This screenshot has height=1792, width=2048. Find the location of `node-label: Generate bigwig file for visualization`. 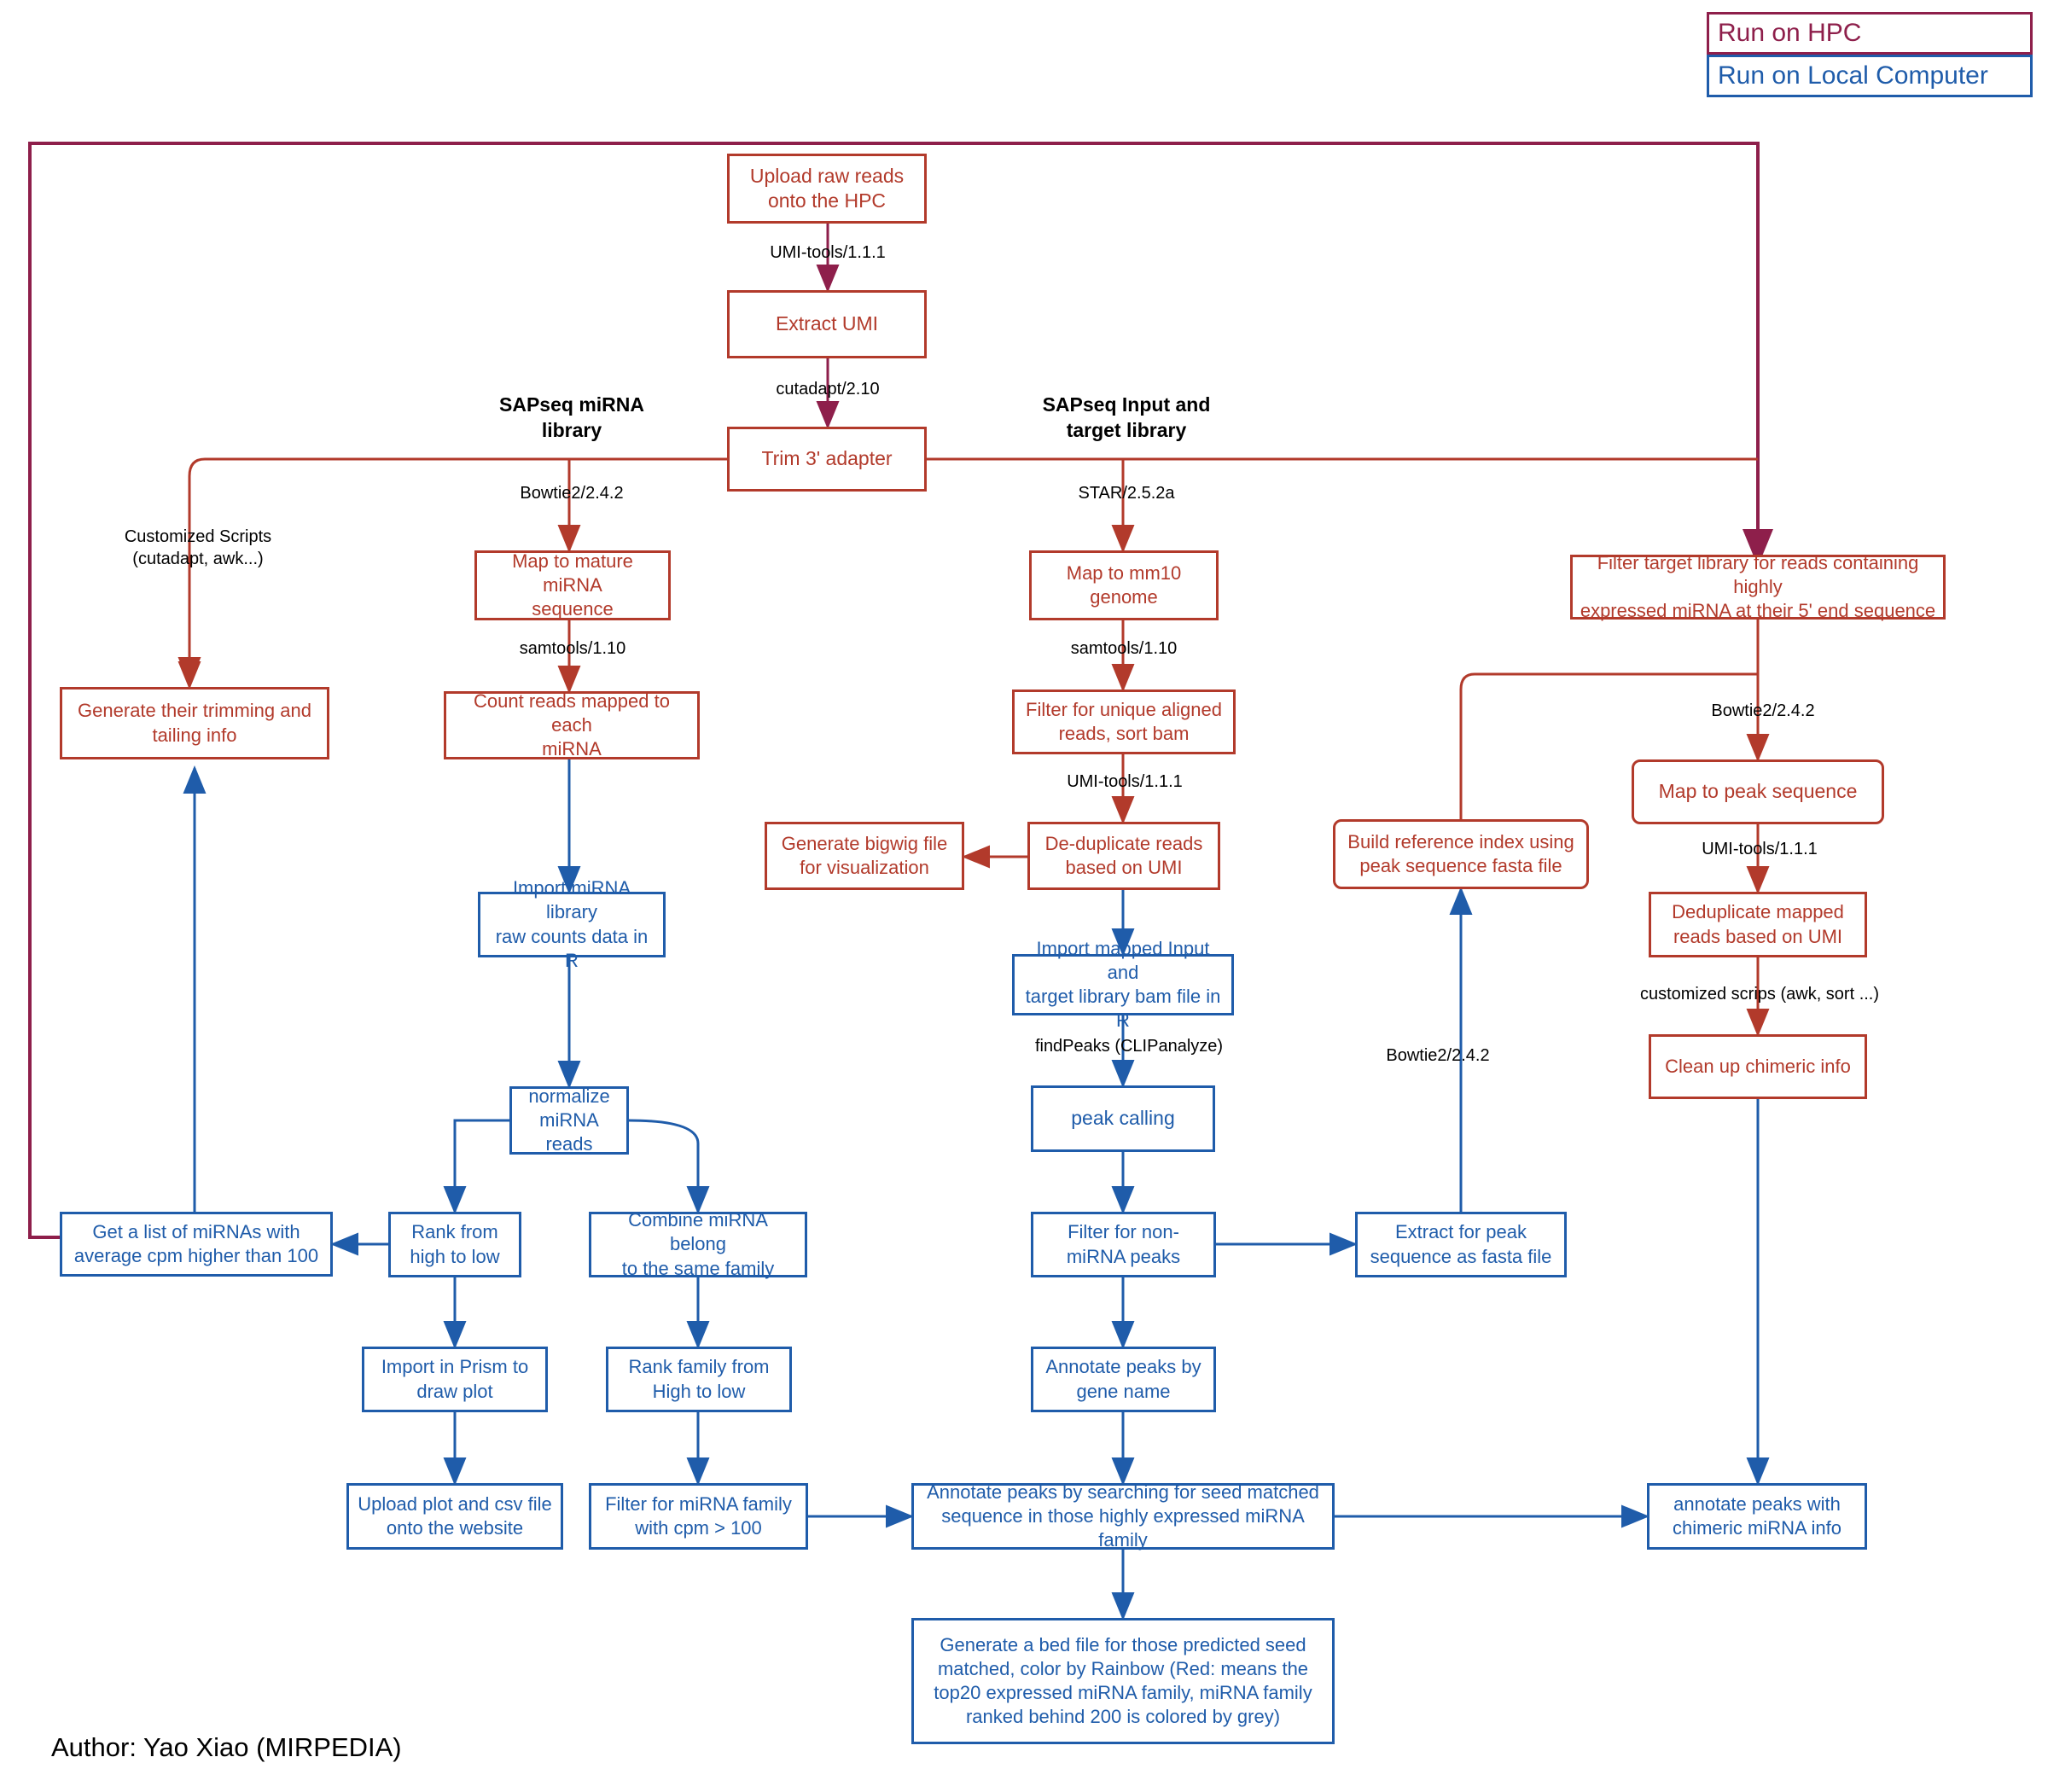

node-label: Generate bigwig file for visualization is located at coordinates (864, 855).